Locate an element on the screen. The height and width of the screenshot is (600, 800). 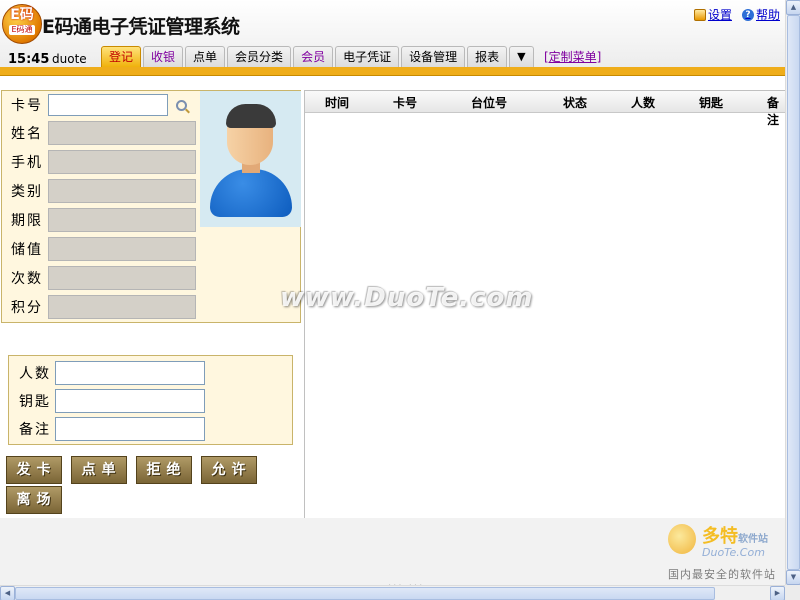
name-row: 姓名 is located at coordinates (99, 133).